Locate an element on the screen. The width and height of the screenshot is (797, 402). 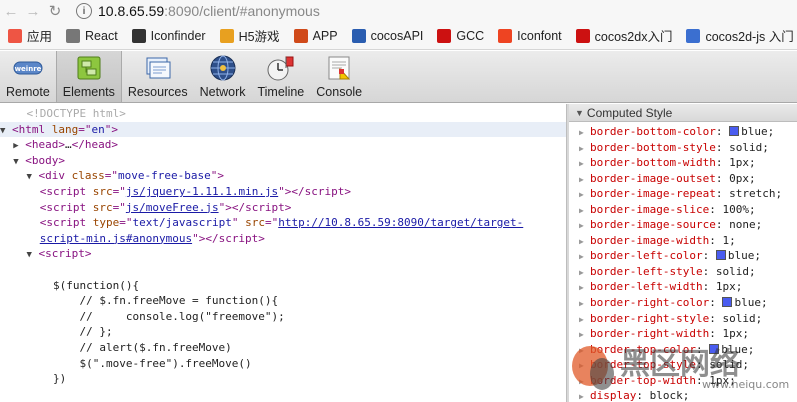
property-value: blue; is located at coordinates (758, 131).